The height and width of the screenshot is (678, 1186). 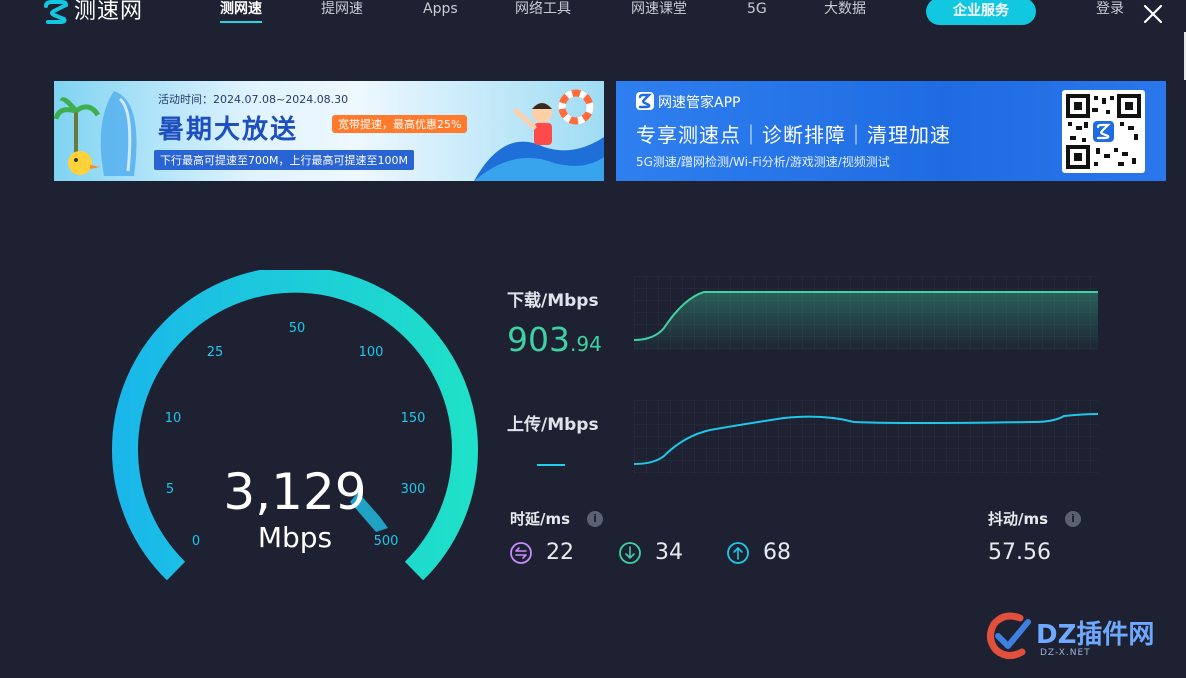 I want to click on nav-apps: Apps, so click(x=440, y=9).